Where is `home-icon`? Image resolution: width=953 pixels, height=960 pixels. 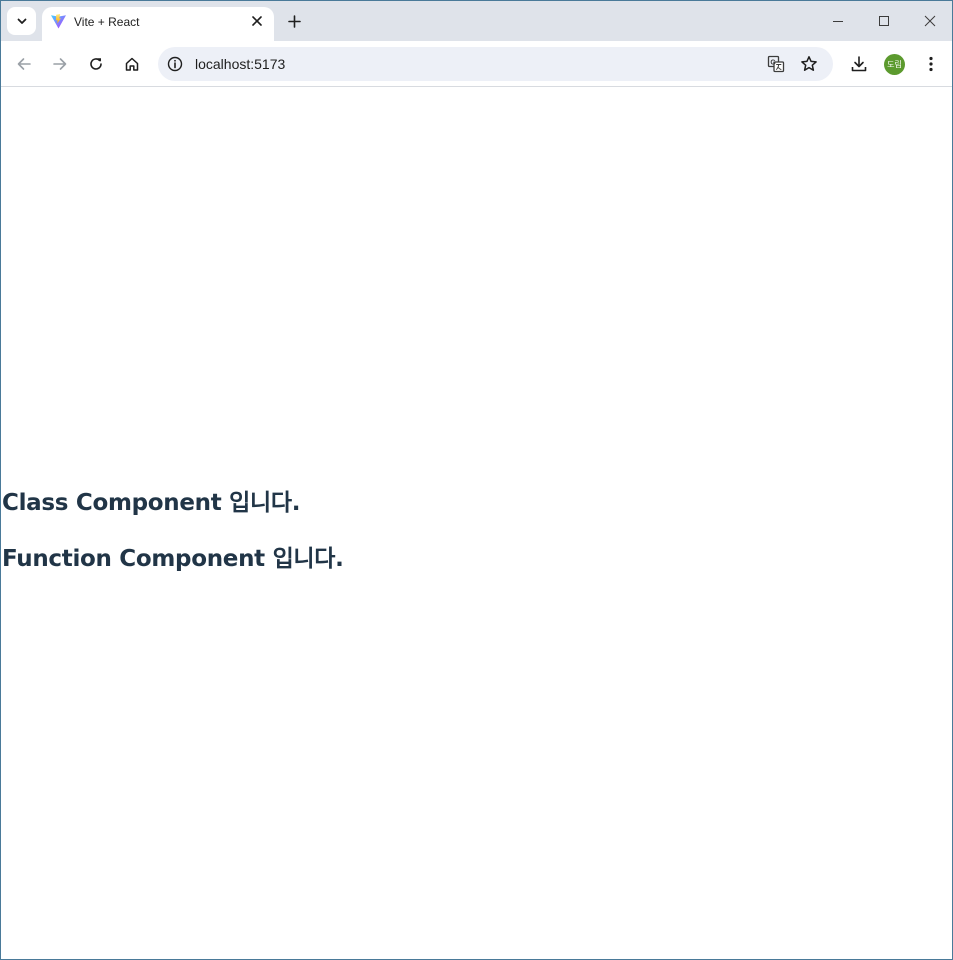
home-icon is located at coordinates (132, 64).